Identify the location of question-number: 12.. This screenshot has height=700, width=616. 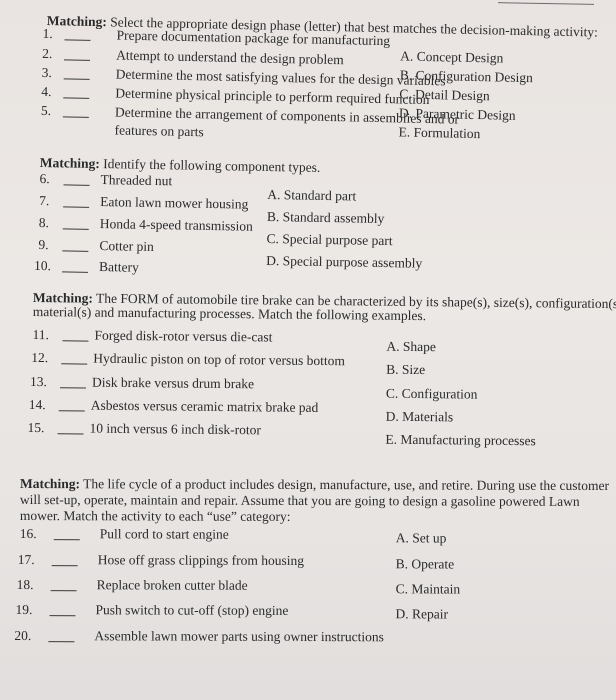
(40, 357).